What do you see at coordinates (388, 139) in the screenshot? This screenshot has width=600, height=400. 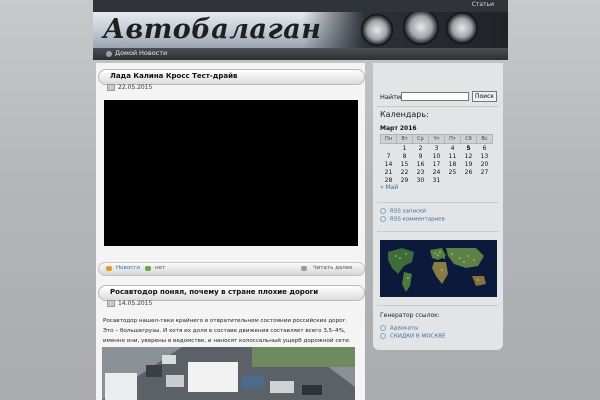 I see `weekday: Пн` at bounding box center [388, 139].